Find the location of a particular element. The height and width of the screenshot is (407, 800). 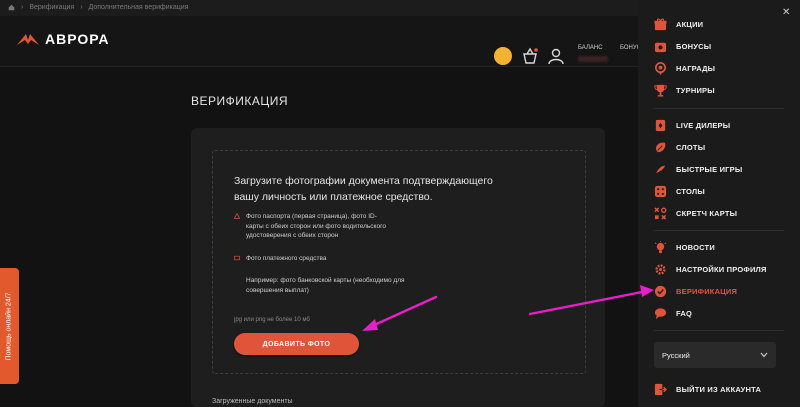

menu-item-fast-games: БЫСТРЫЕ ИГРЫ is located at coordinates (698, 169).